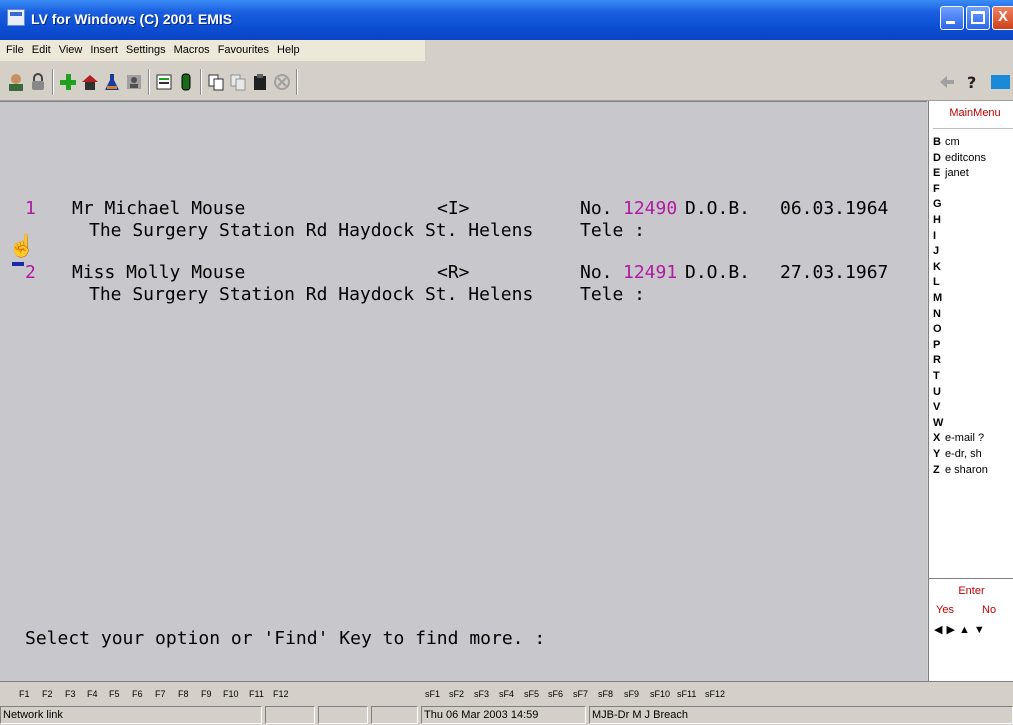  What do you see at coordinates (613, 230) in the screenshot?
I see `patient-tele: Tele :` at bounding box center [613, 230].